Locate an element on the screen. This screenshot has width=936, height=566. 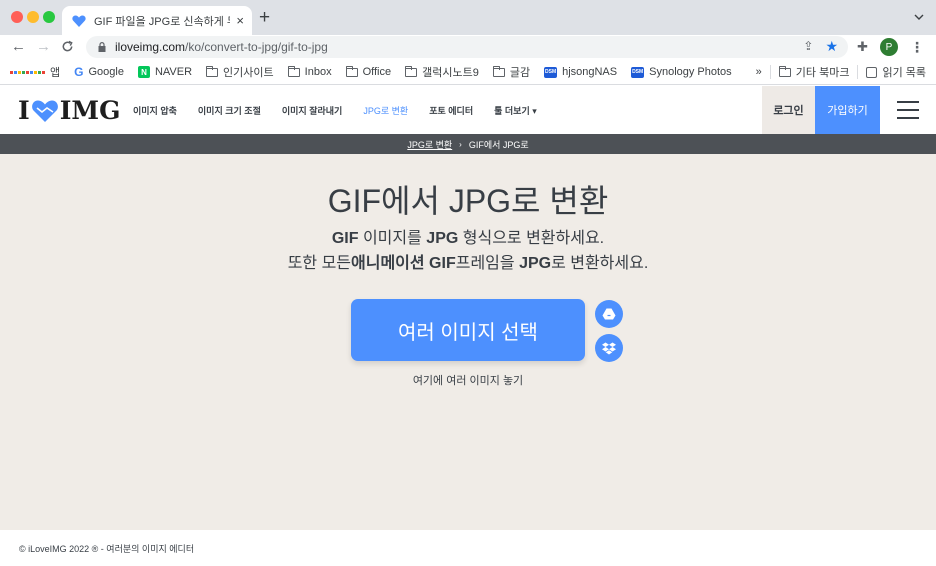
heart-logo-icon is located at coordinates (44, 111).